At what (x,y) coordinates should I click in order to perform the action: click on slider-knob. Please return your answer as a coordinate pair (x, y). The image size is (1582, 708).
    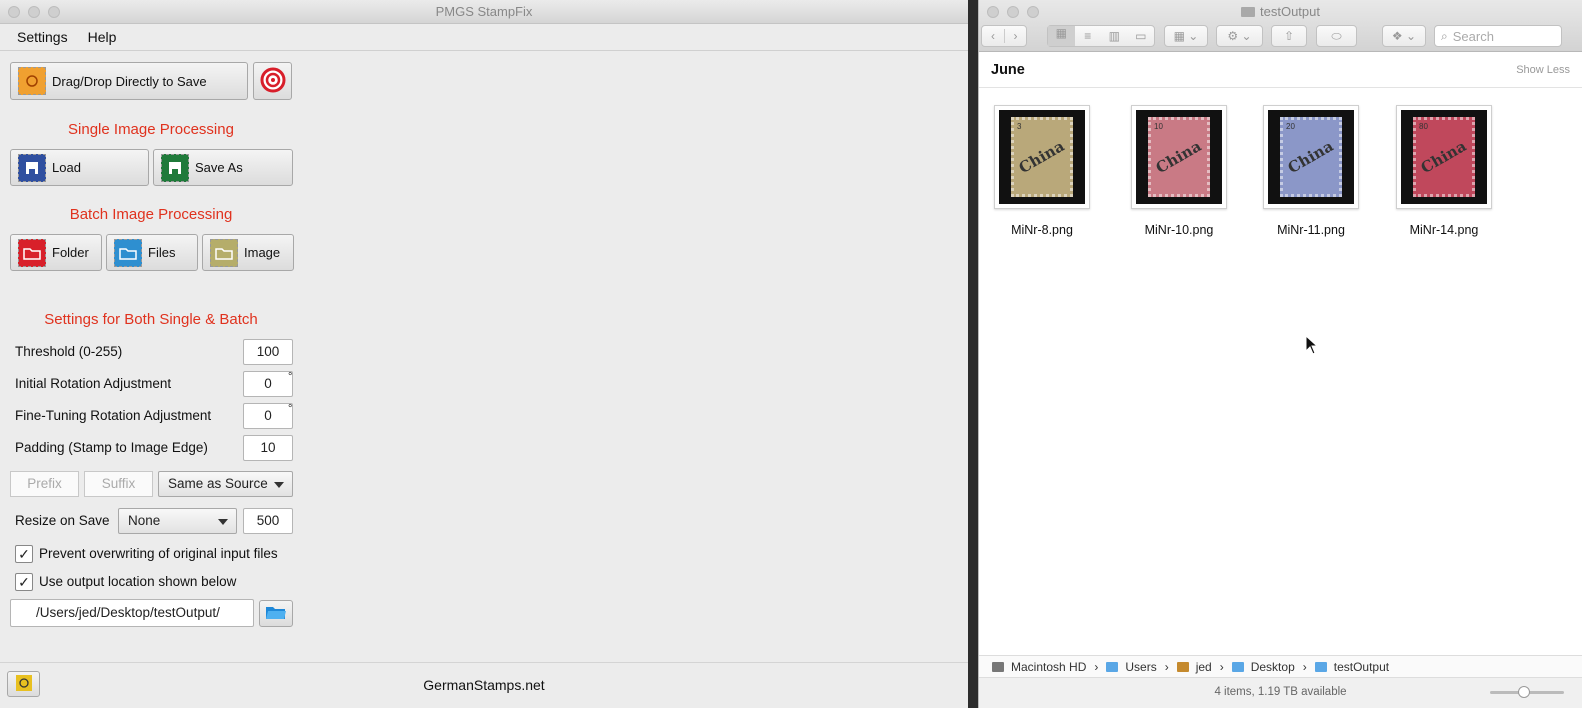
    Looking at the image, I should click on (1524, 692).